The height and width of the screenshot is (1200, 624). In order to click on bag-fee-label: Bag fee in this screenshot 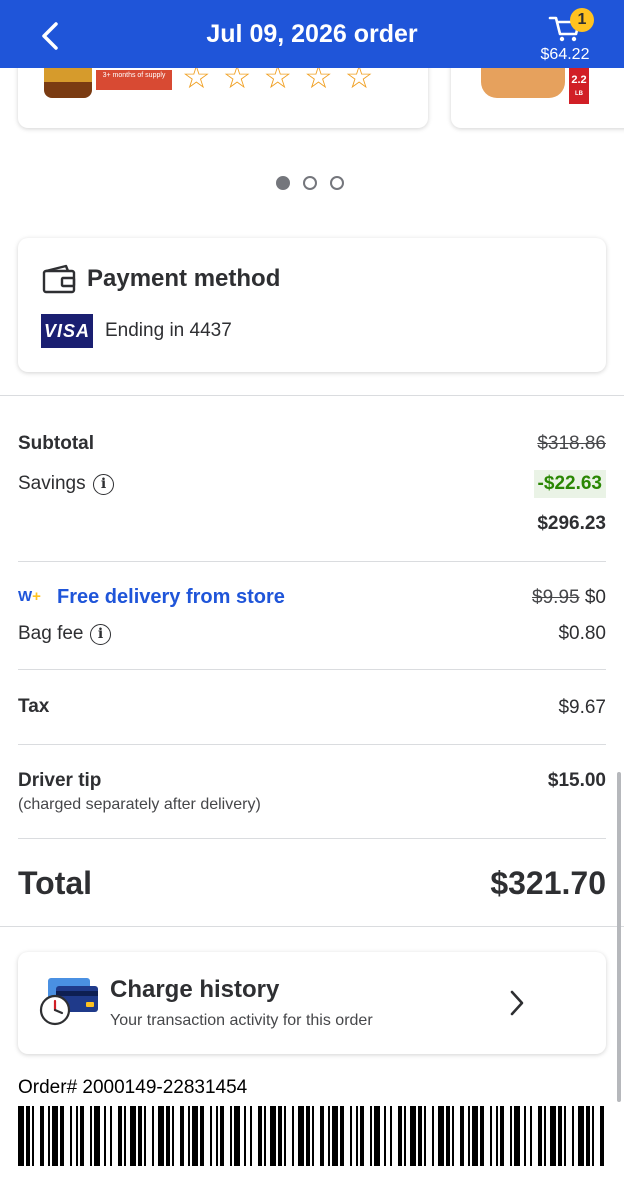, I will do `click(51, 633)`.